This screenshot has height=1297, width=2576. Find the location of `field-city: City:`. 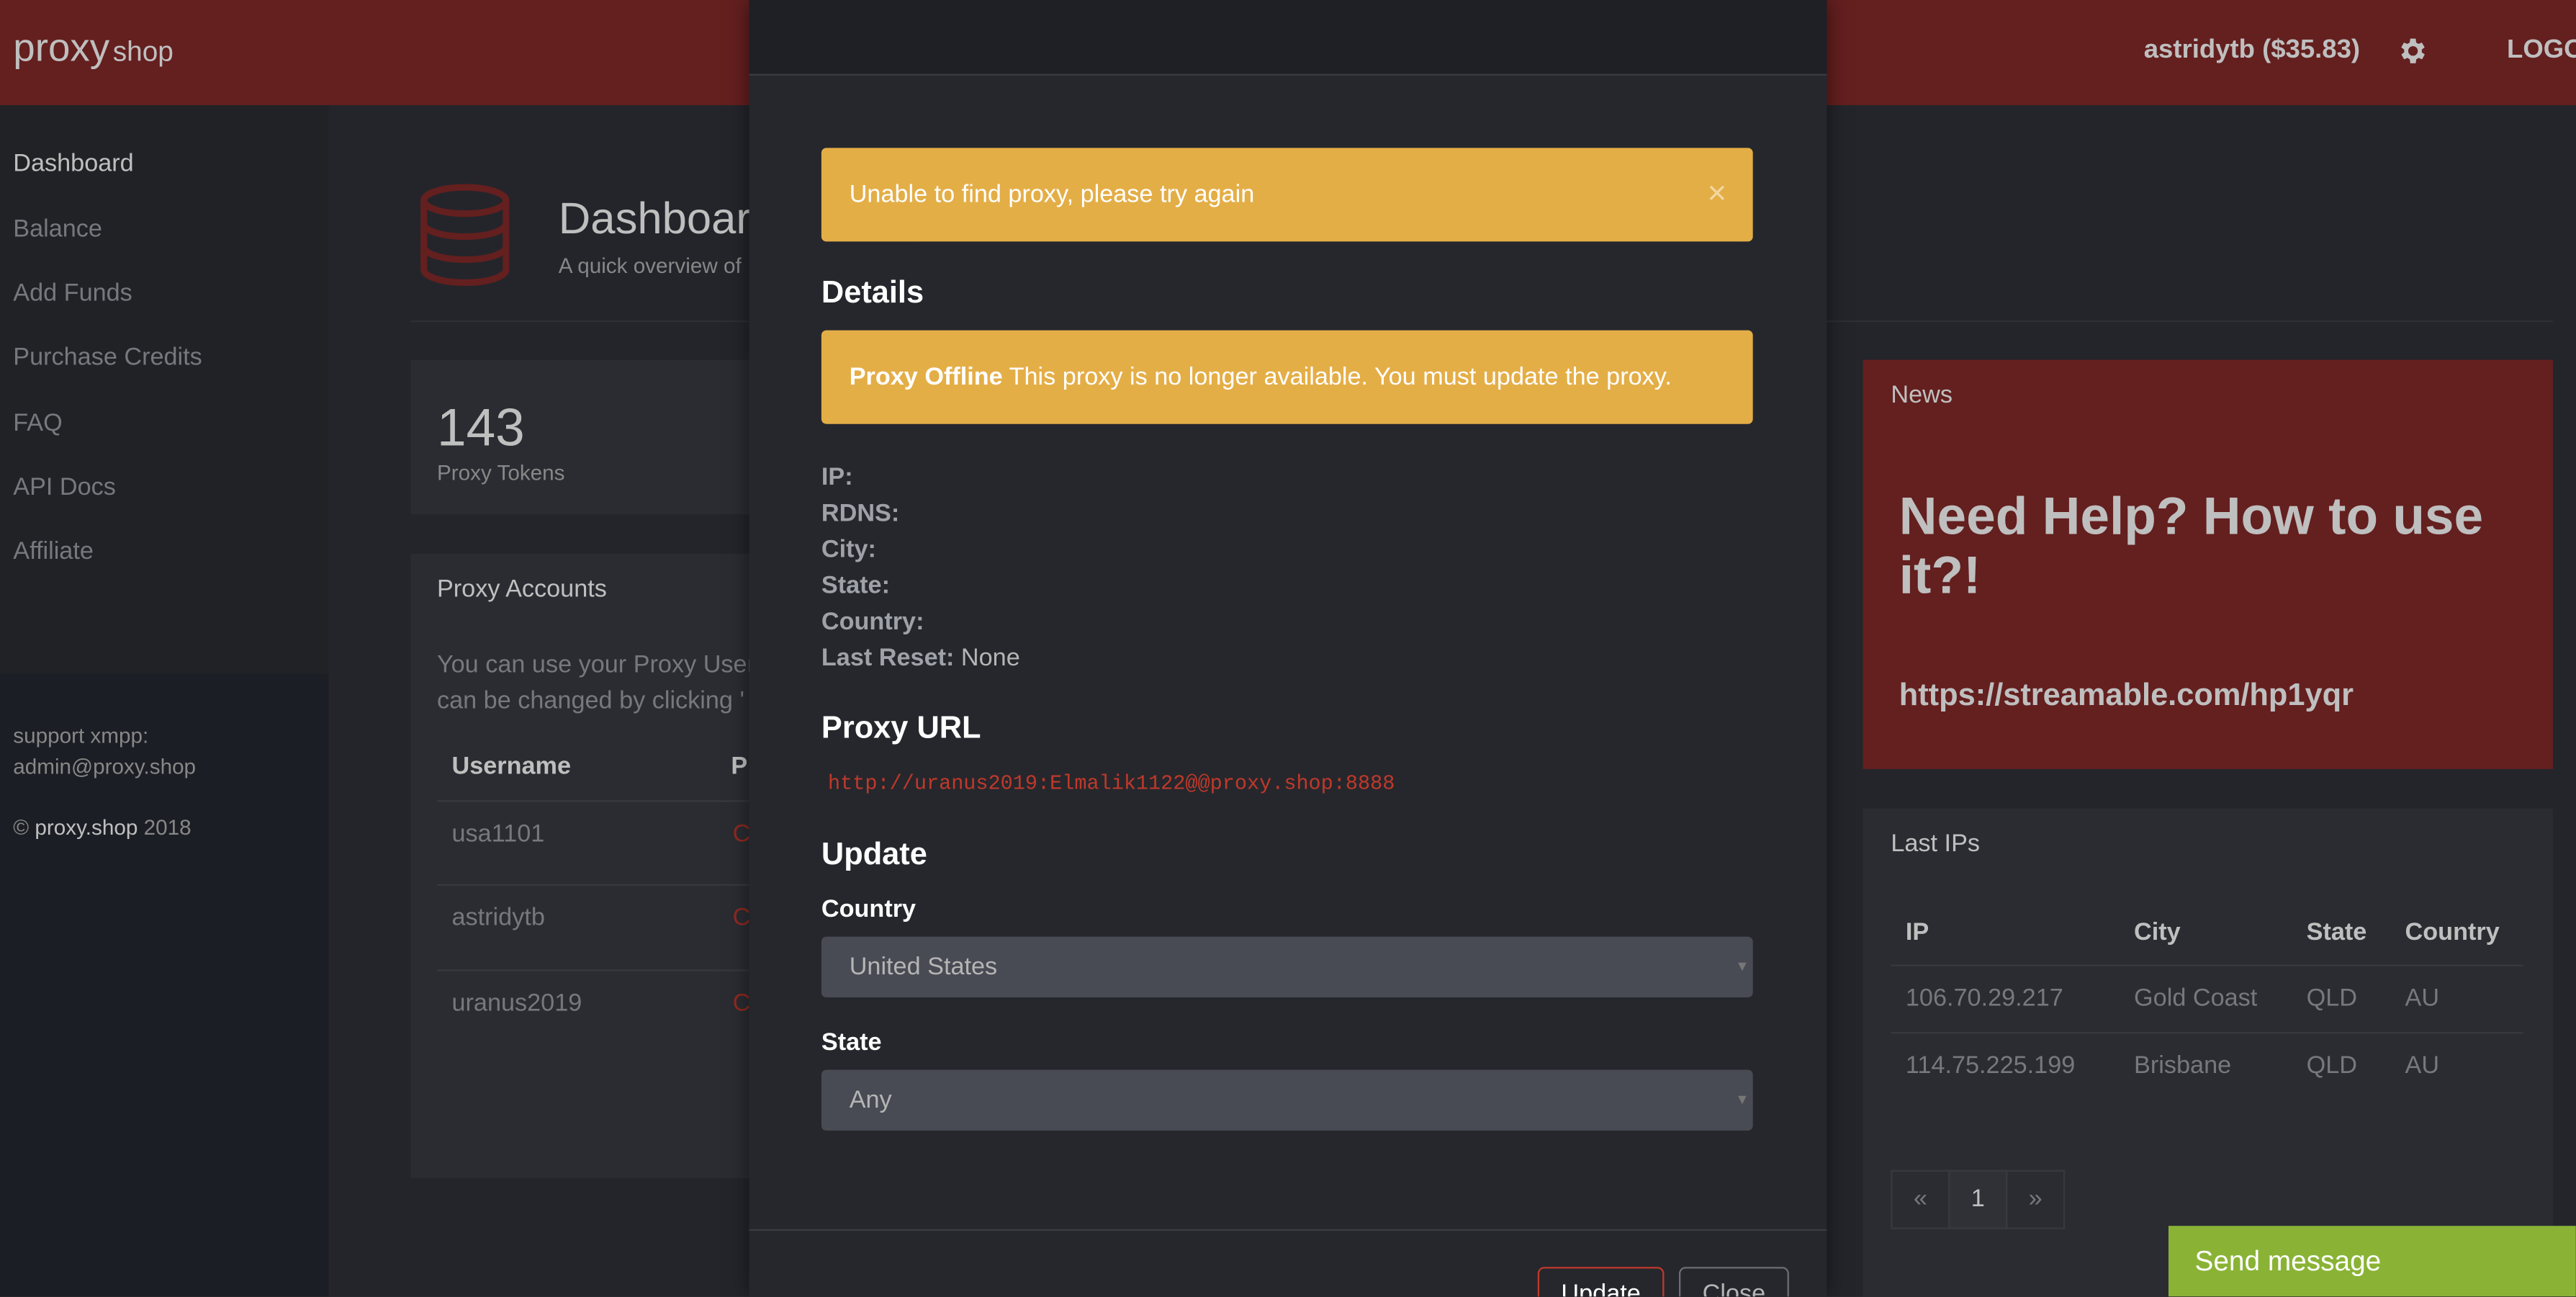

field-city: City: is located at coordinates (848, 550).